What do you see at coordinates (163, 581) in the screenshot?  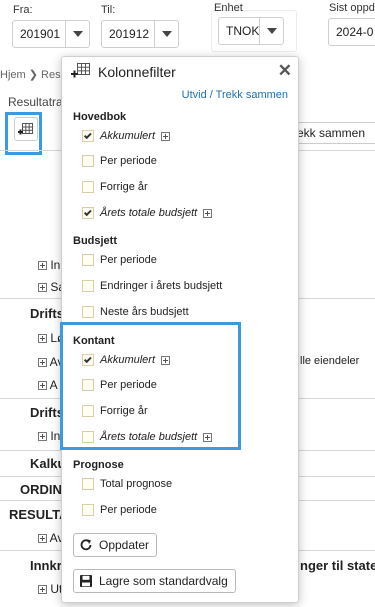 I see `save-default-button-label: Lagre som standardvalg` at bounding box center [163, 581].